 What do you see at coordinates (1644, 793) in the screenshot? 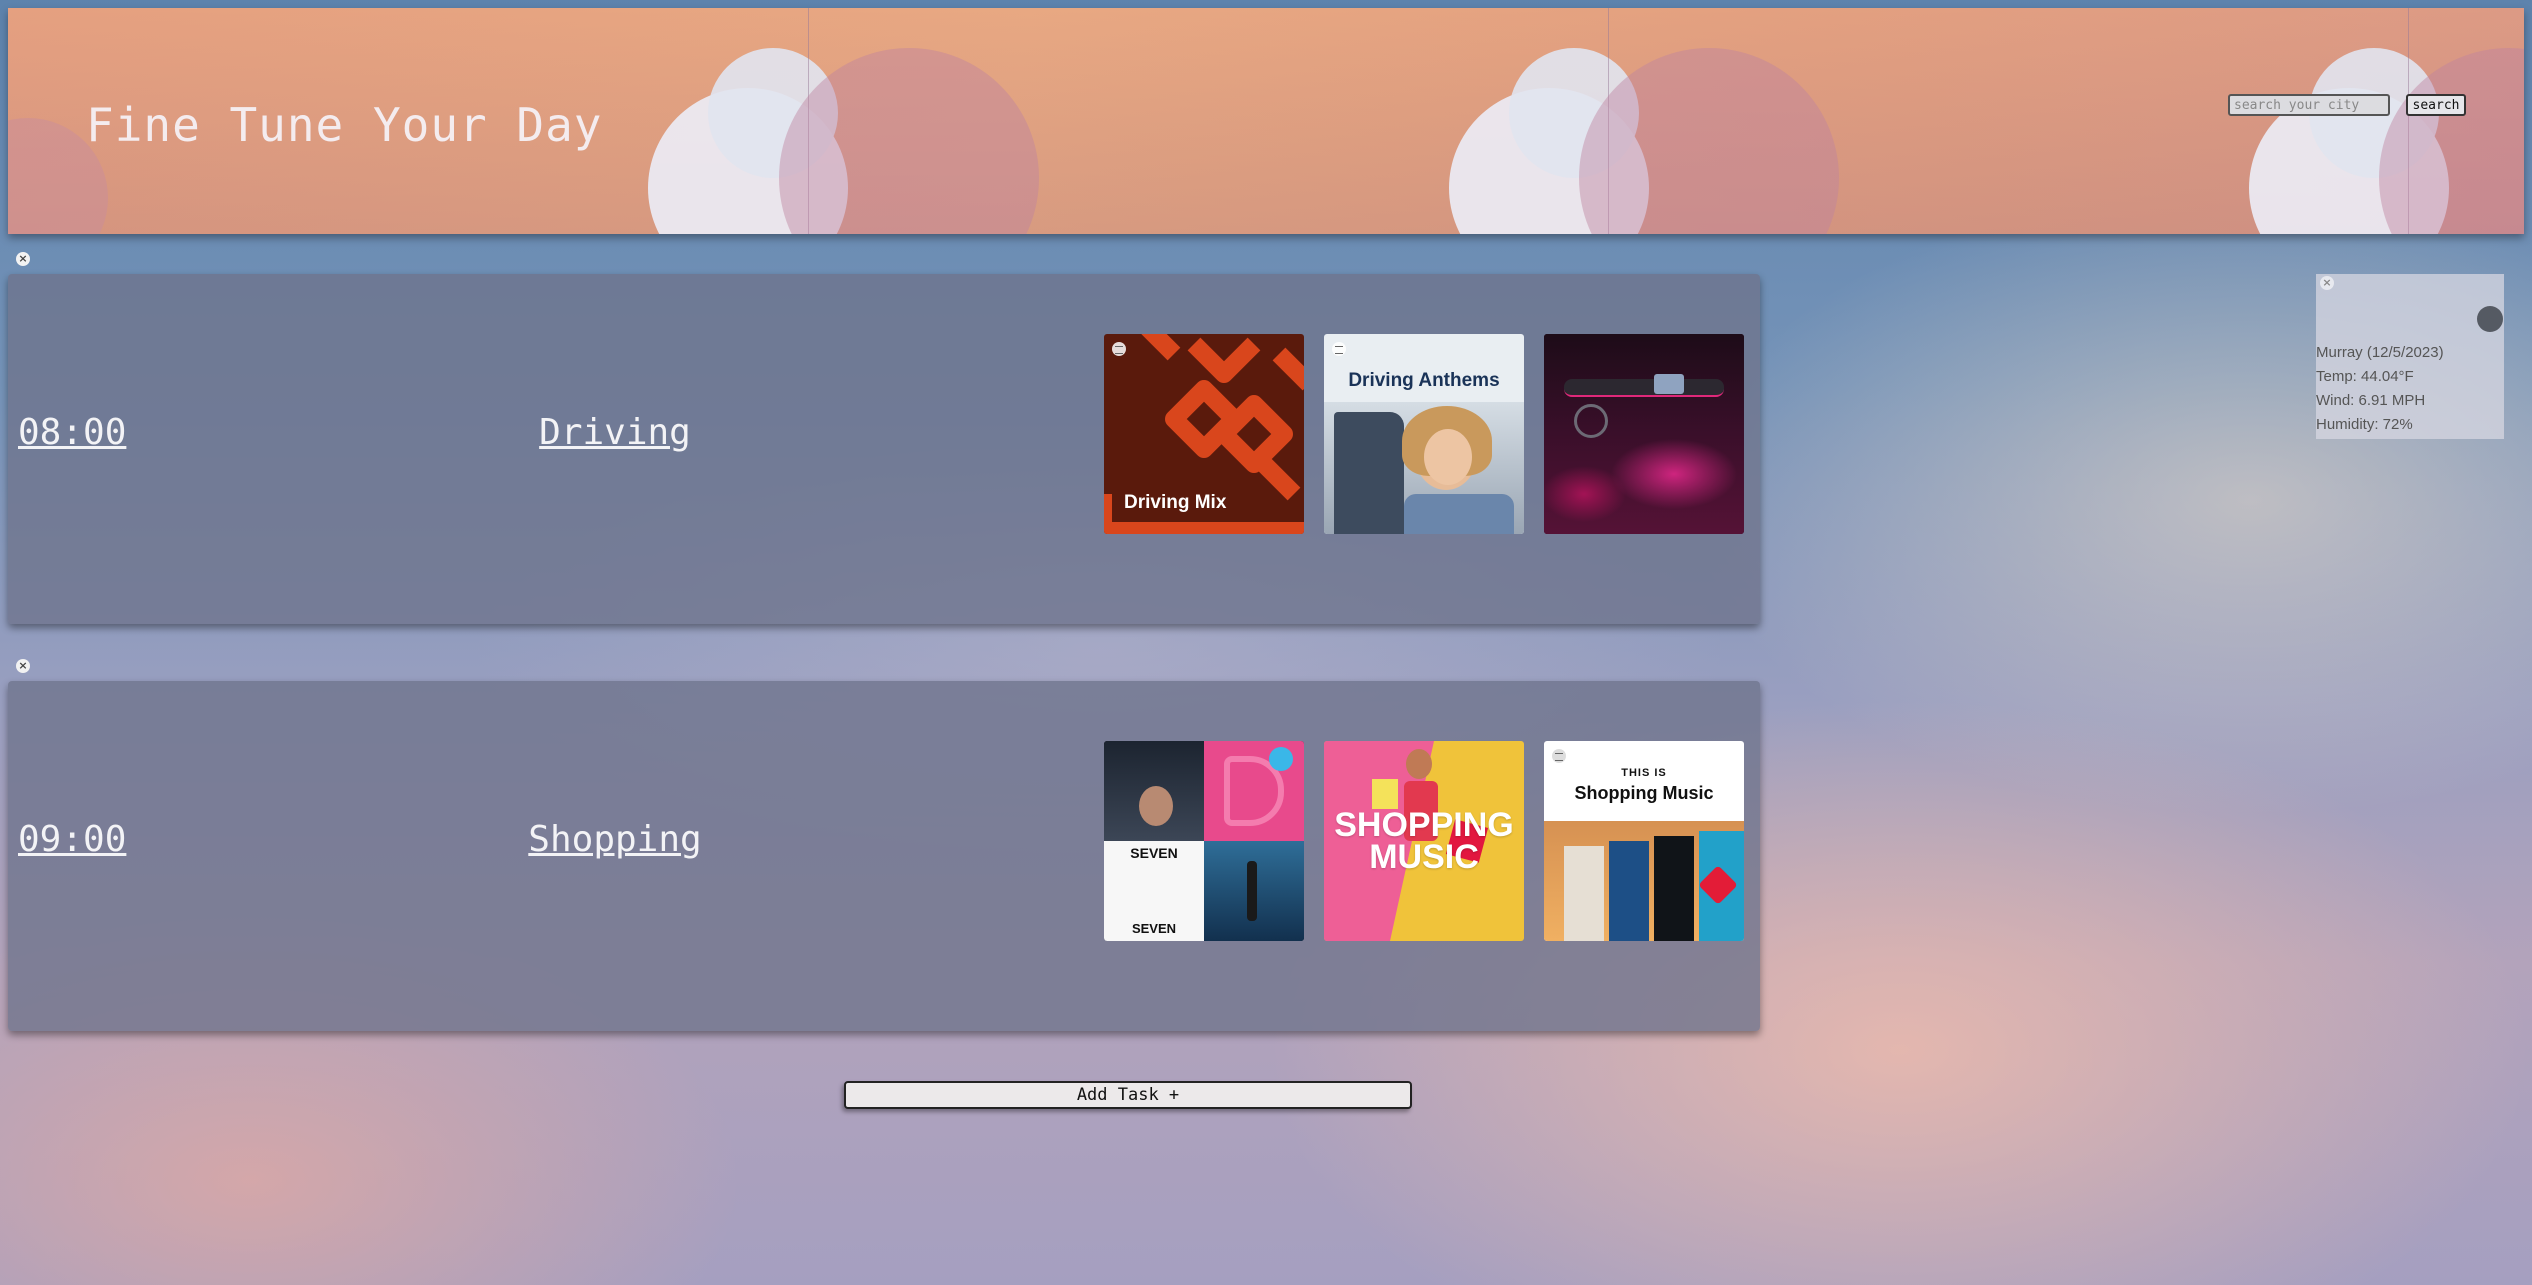
I see `playlist-title: Shopping Music` at bounding box center [1644, 793].